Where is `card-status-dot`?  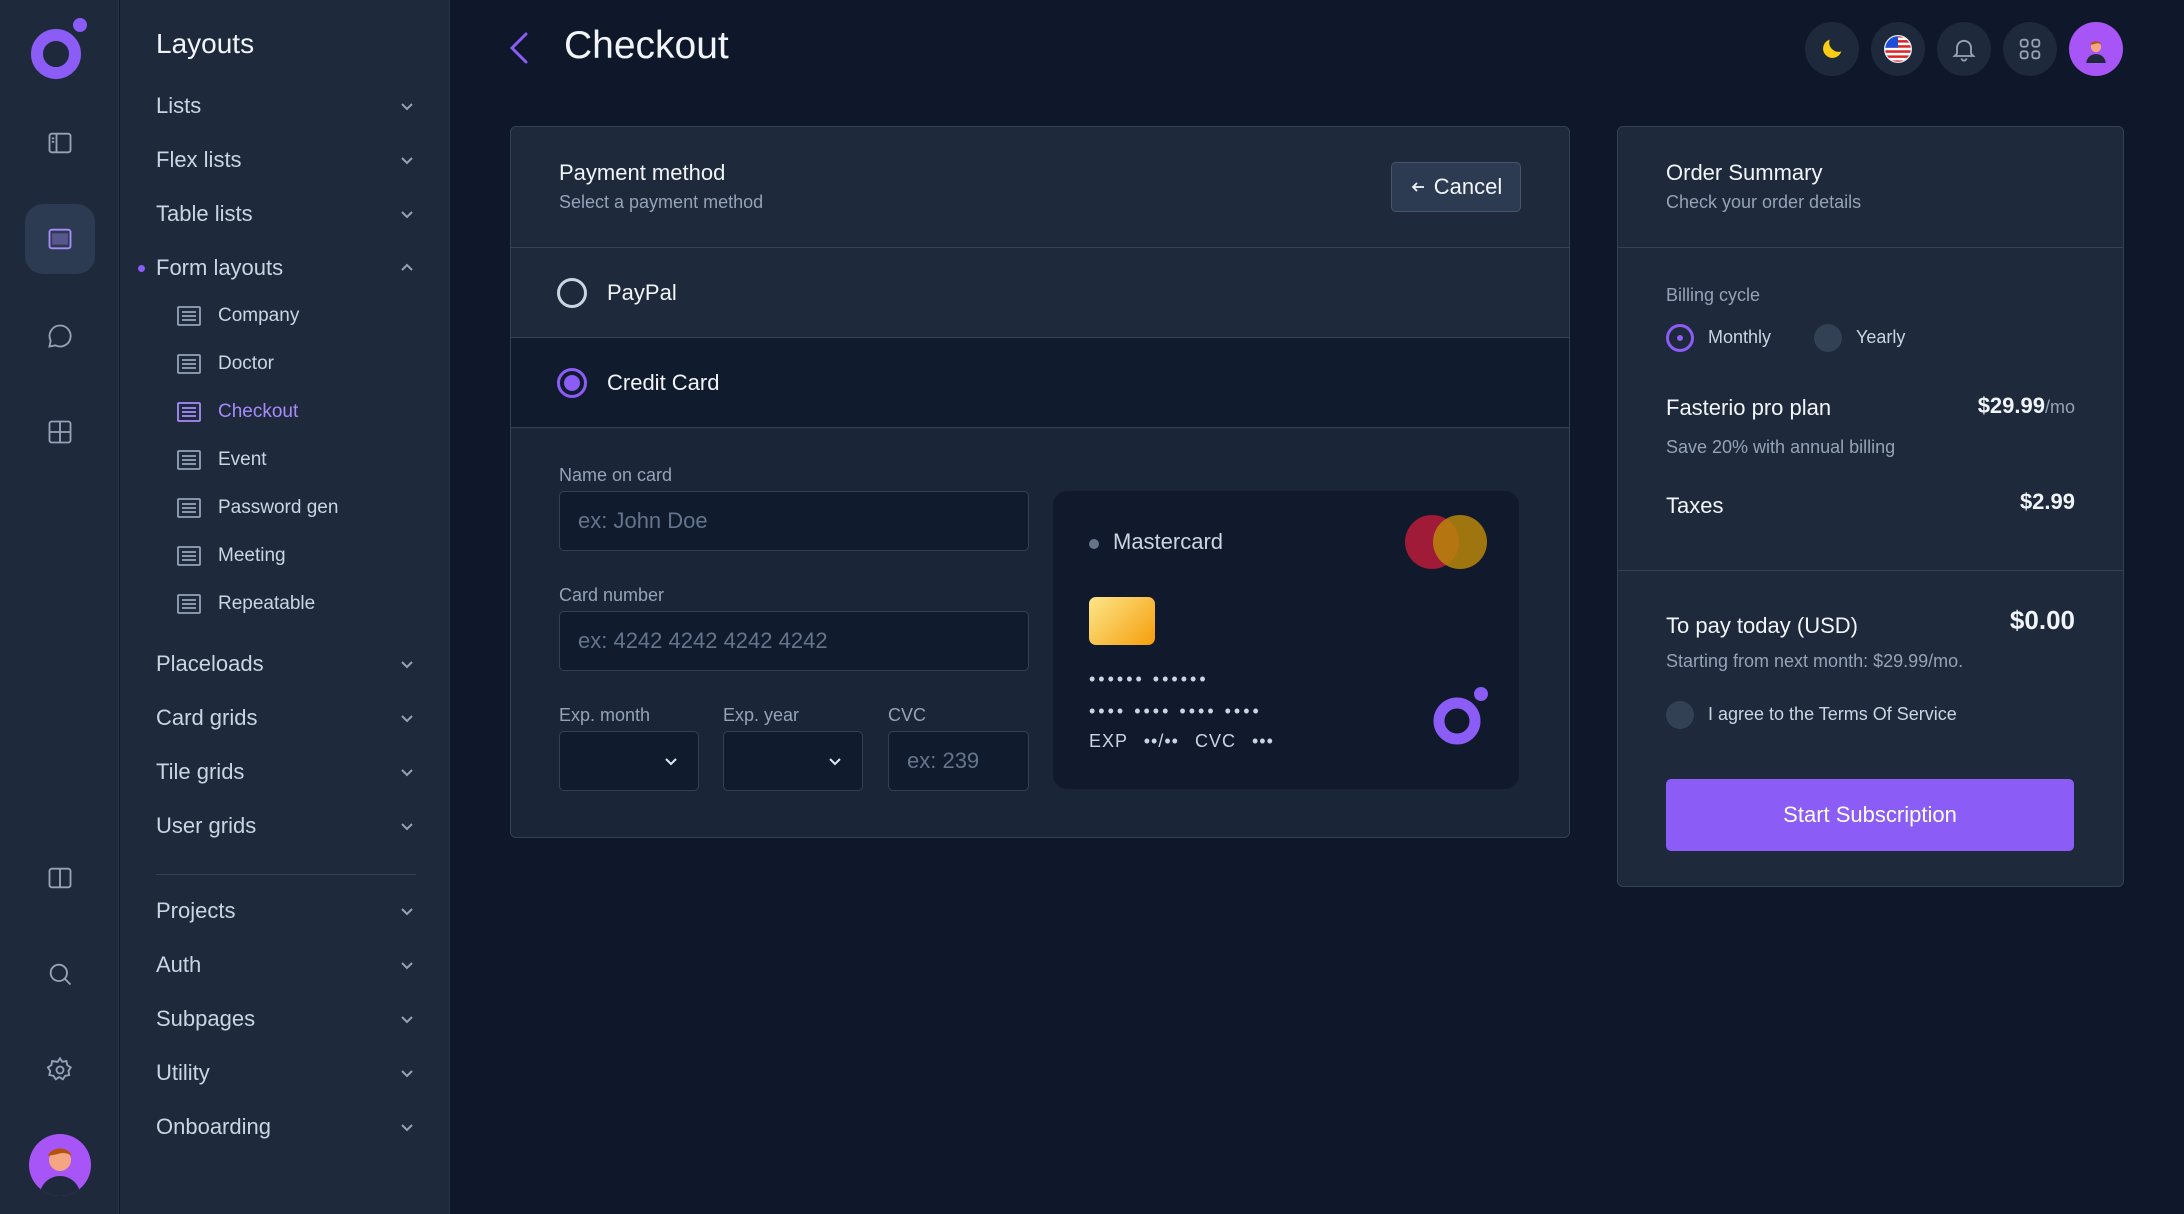
card-status-dot is located at coordinates (1094, 544).